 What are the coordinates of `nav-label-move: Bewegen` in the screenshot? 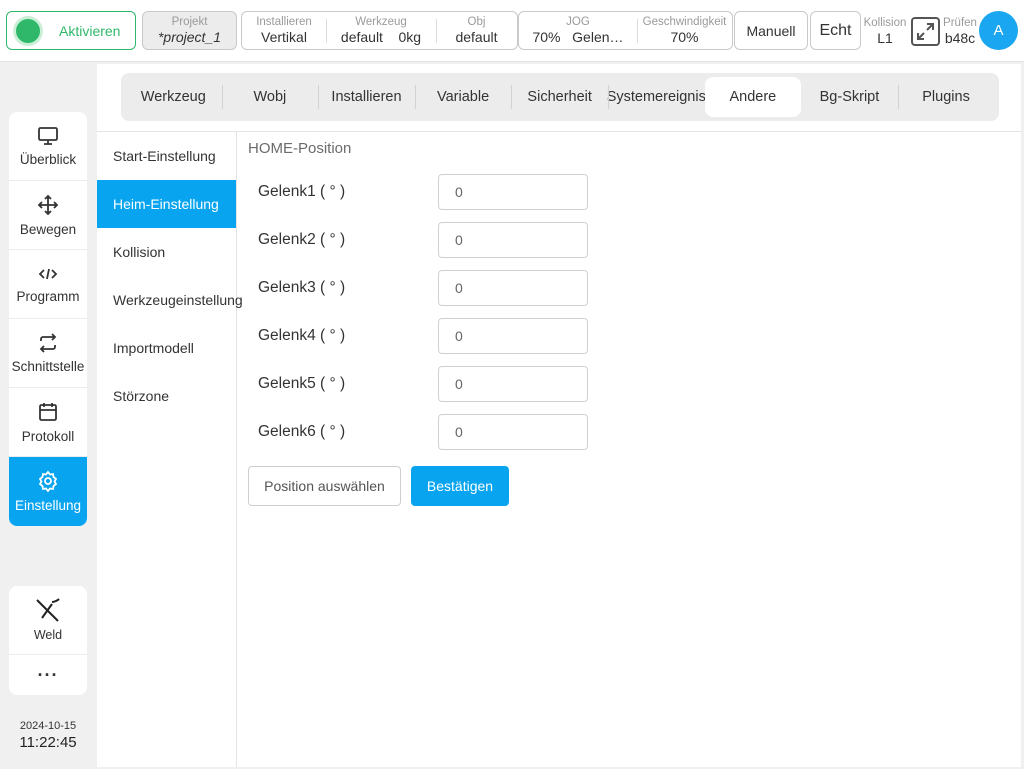 It's located at (48, 229).